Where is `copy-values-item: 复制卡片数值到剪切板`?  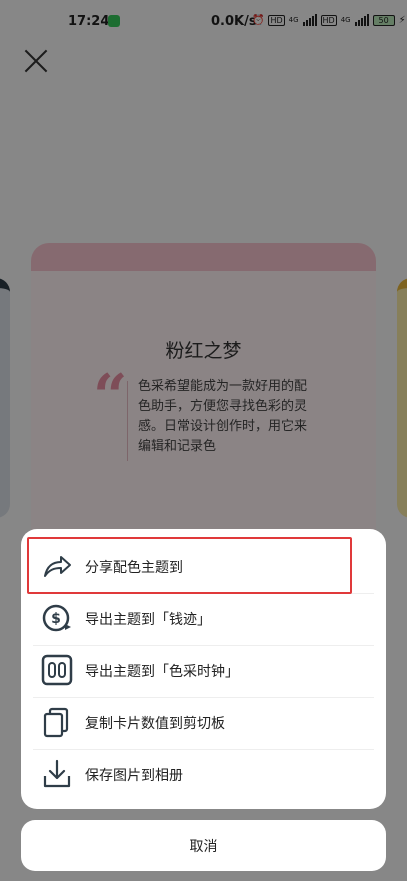 copy-values-item: 复制卡片数值到剪切板 is located at coordinates (203, 722).